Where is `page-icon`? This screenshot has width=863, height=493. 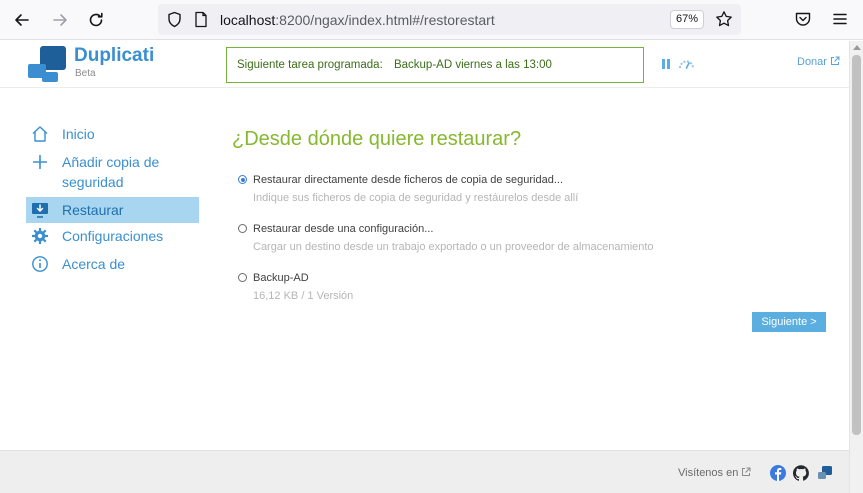 page-icon is located at coordinates (201, 19).